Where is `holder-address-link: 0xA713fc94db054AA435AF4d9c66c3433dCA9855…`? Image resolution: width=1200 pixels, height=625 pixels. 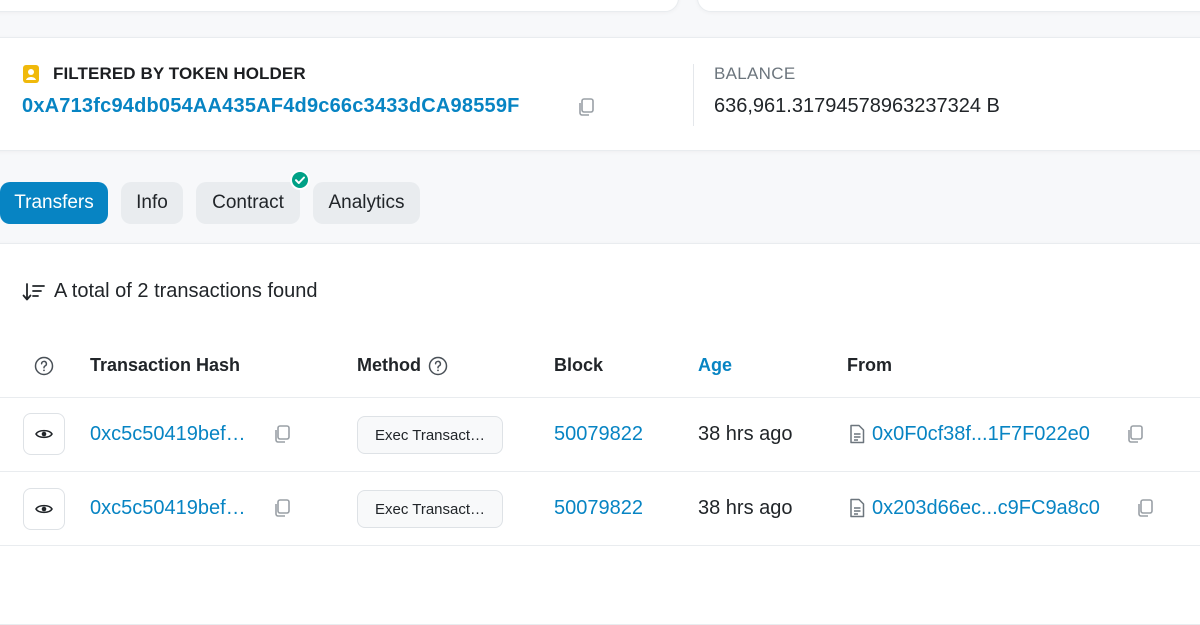
holder-address-link: 0xA713fc94db054AA435AF4d9c66c3433dCA9855… is located at coordinates (271, 106).